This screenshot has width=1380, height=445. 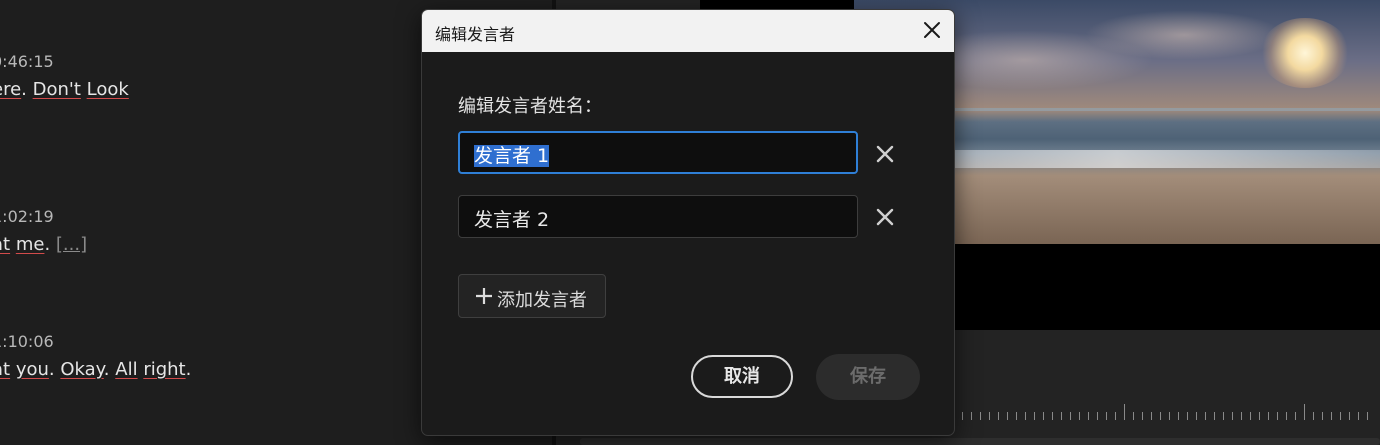 What do you see at coordinates (27, 341) in the screenshot?
I see `segment-timestamp: 1:10:06` at bounding box center [27, 341].